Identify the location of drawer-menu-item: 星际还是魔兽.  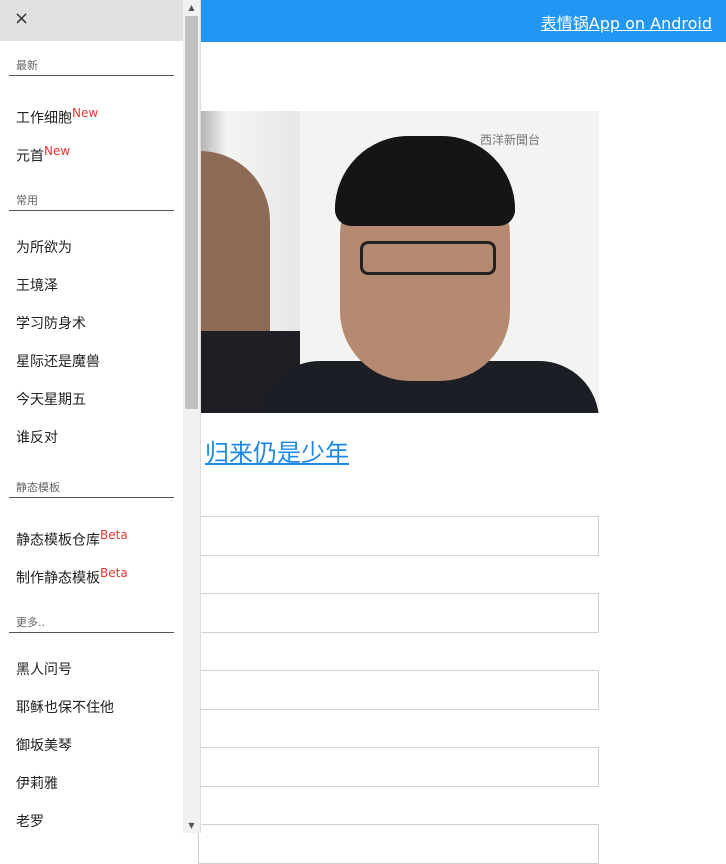
(91, 362).